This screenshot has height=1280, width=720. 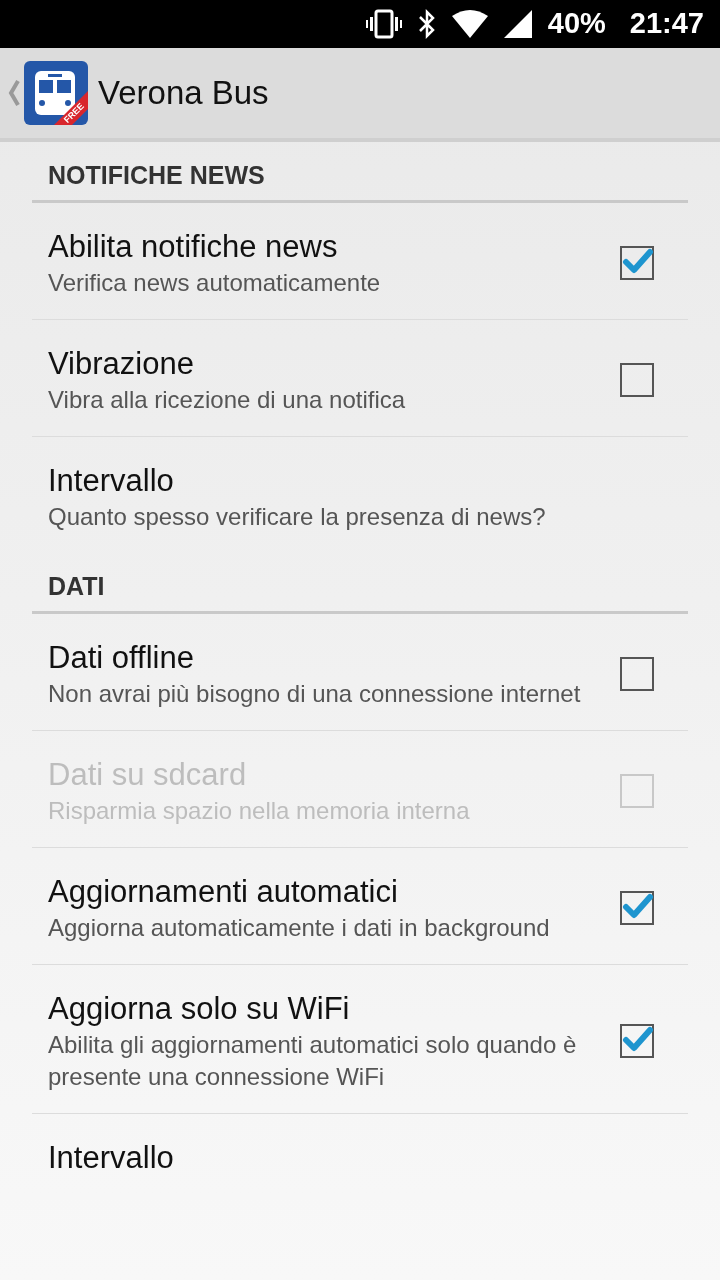 I want to click on setting-summary: Non avrai più bisogno di una connessione internet, so click(x=315, y=694).